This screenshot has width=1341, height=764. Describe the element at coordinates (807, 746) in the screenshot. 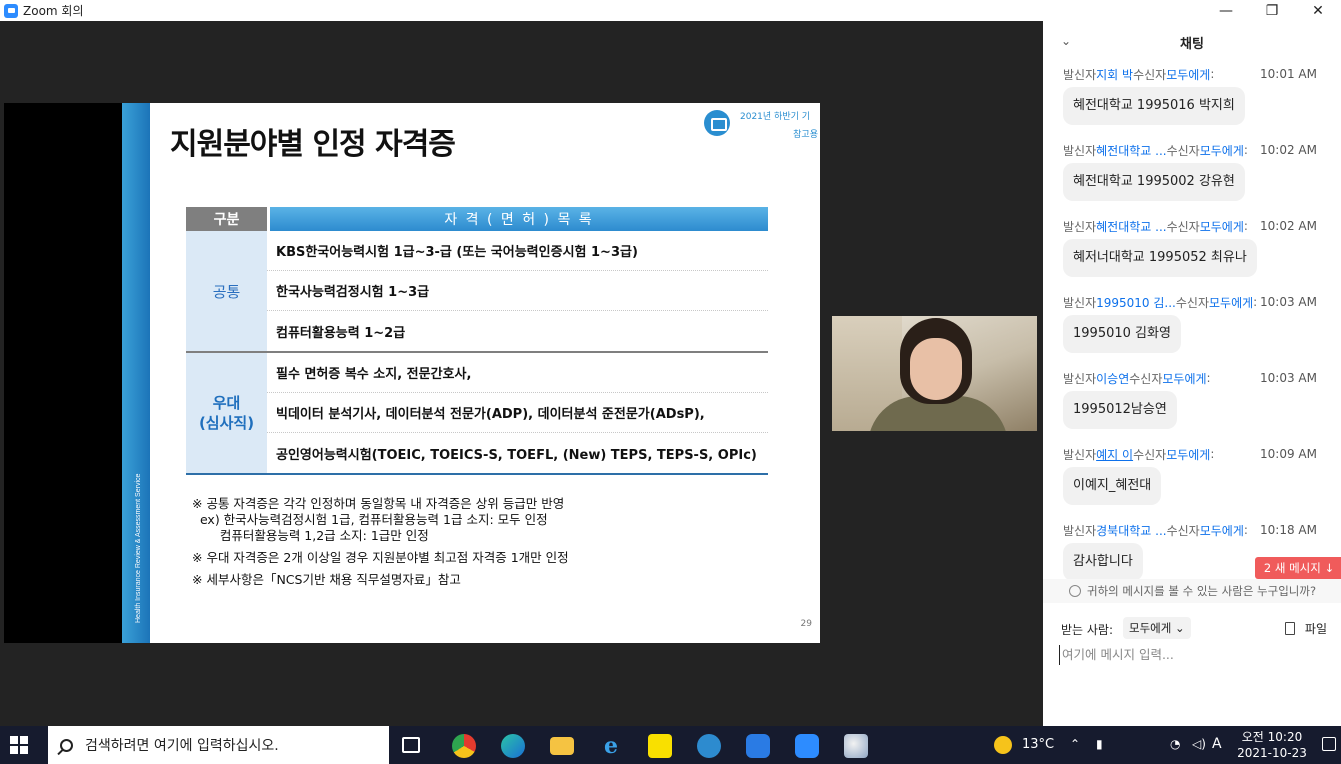

I see `zoom-app-icon` at that location.